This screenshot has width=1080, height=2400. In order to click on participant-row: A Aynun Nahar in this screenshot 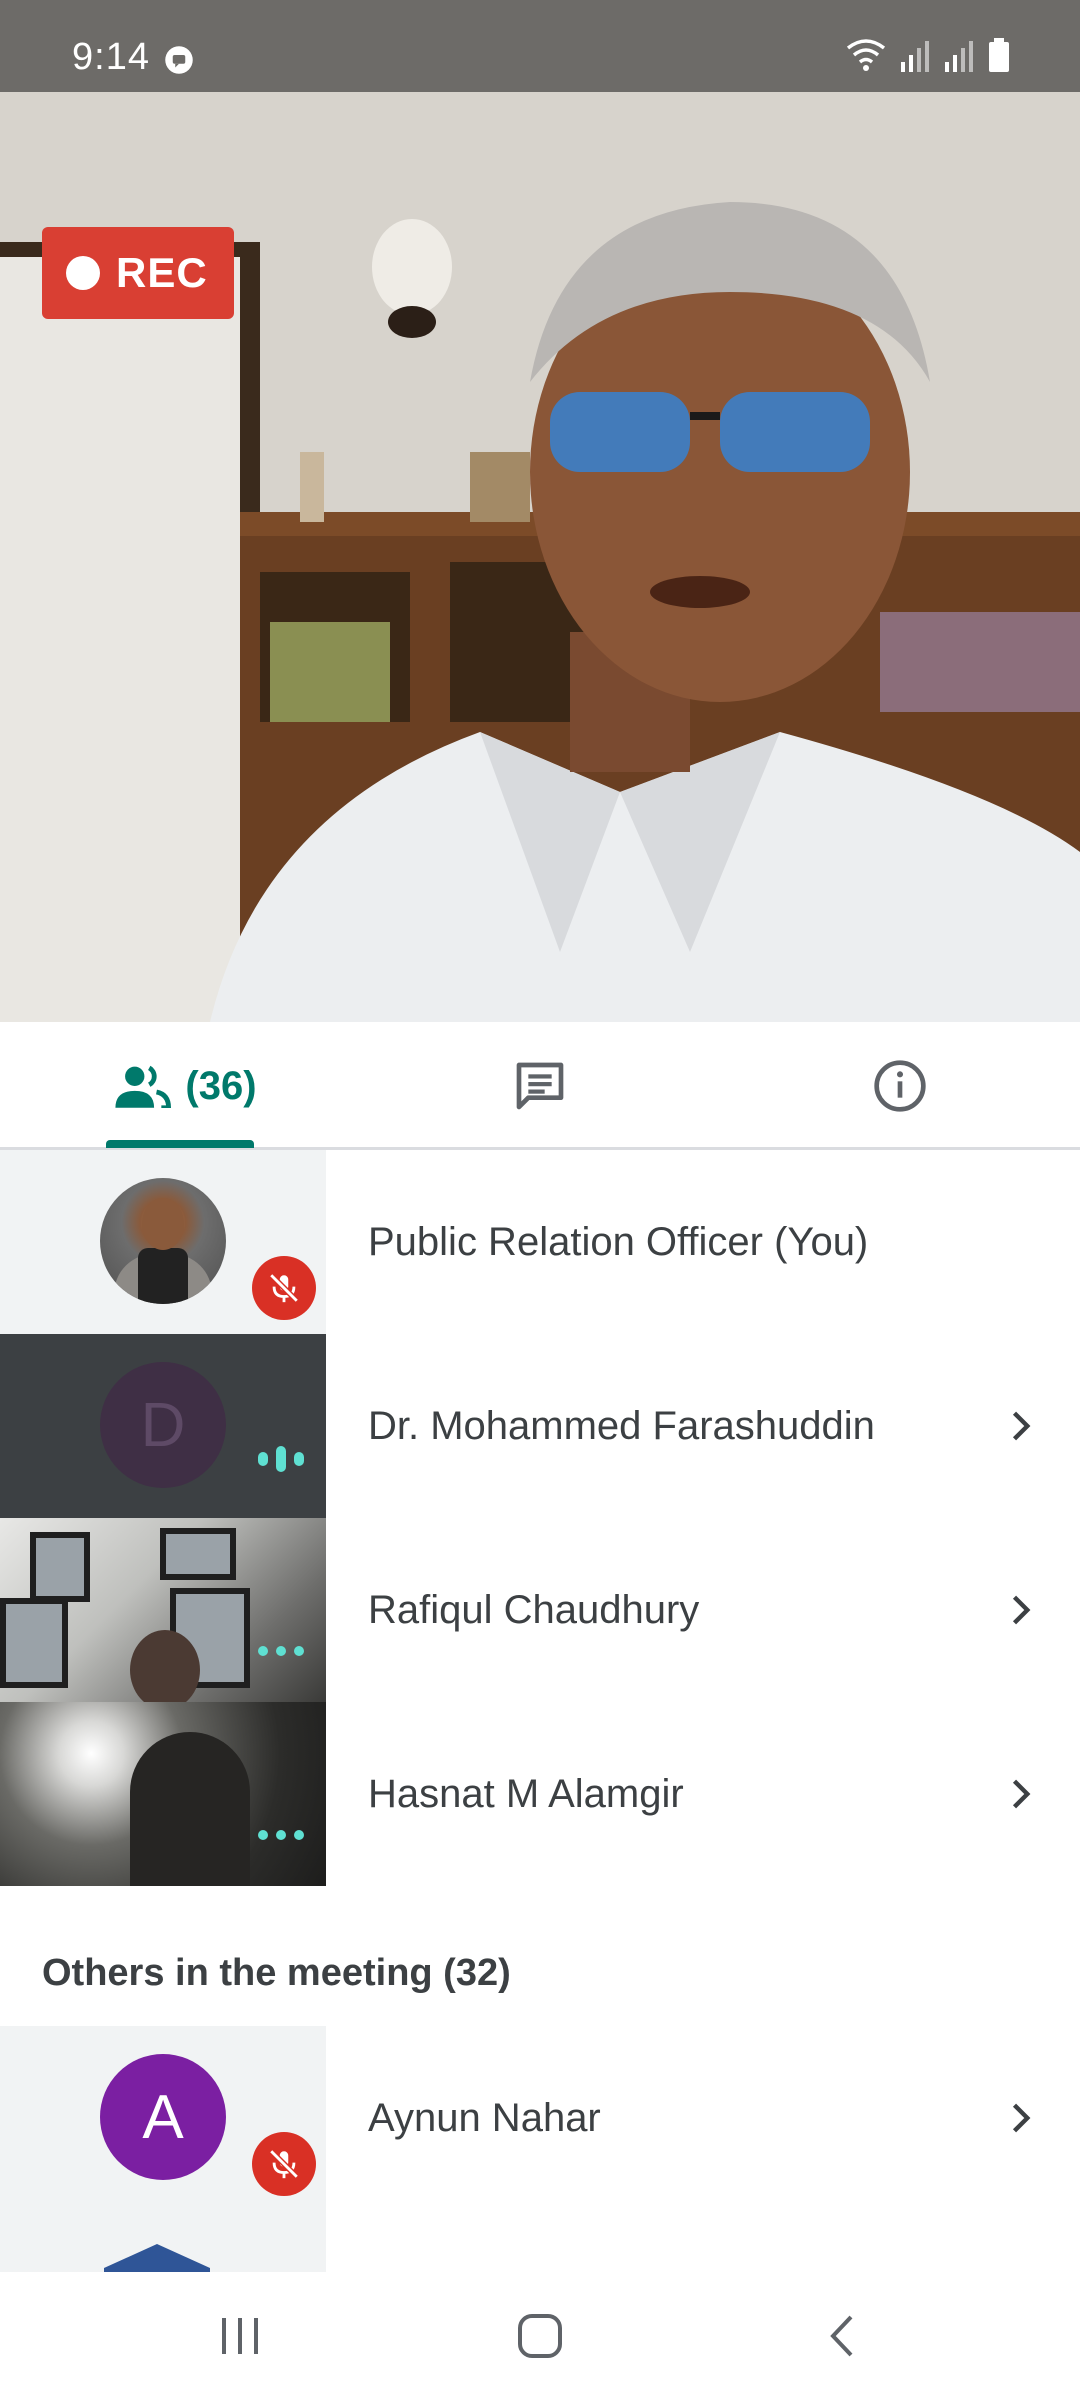, I will do `click(540, 2118)`.